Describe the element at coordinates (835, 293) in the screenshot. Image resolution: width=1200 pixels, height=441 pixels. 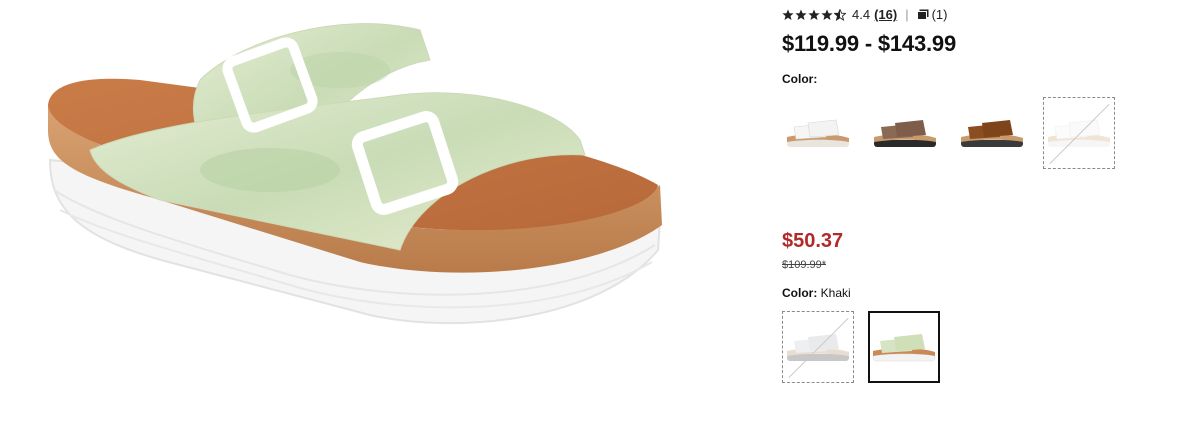
I see `selected-color-value: Khaki` at that location.